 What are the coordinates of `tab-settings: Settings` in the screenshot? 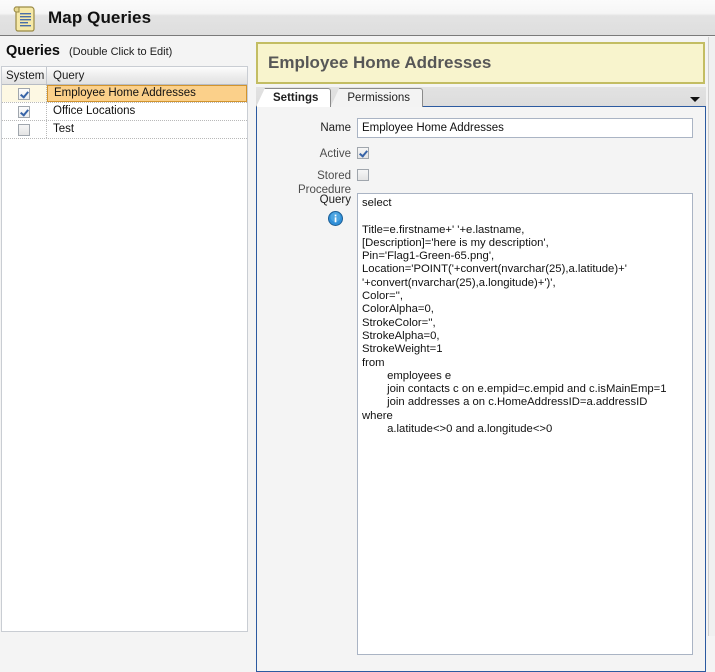 It's located at (294, 97).